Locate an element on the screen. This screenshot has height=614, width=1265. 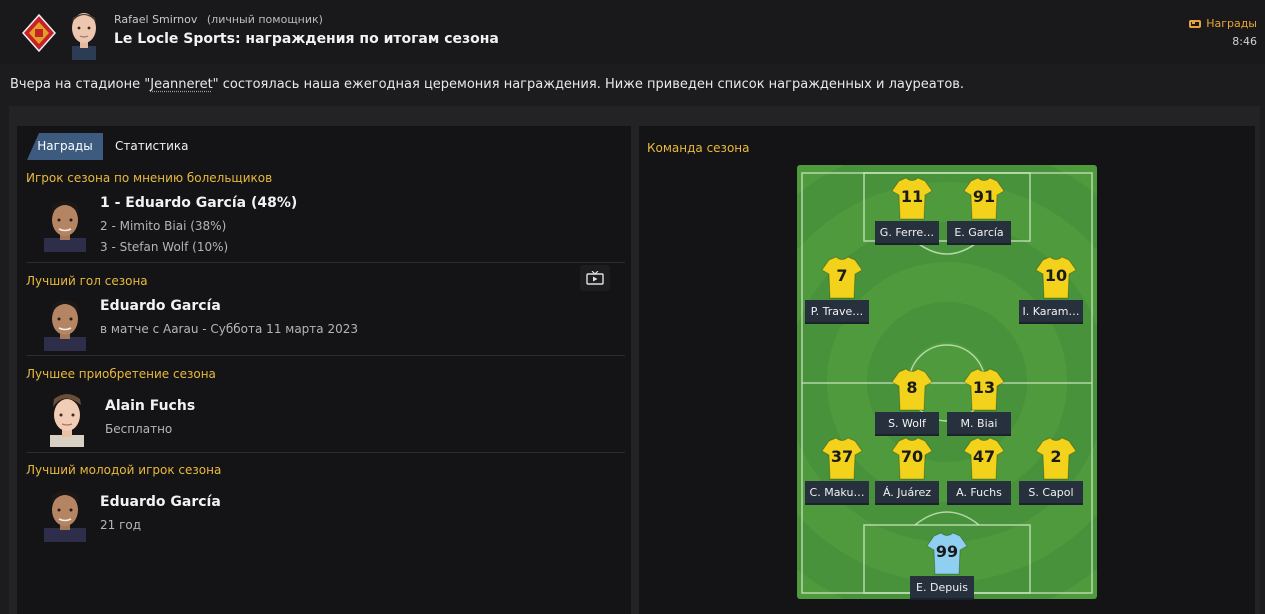
best-signing-name: Alain Fuchs is located at coordinates (150, 406).